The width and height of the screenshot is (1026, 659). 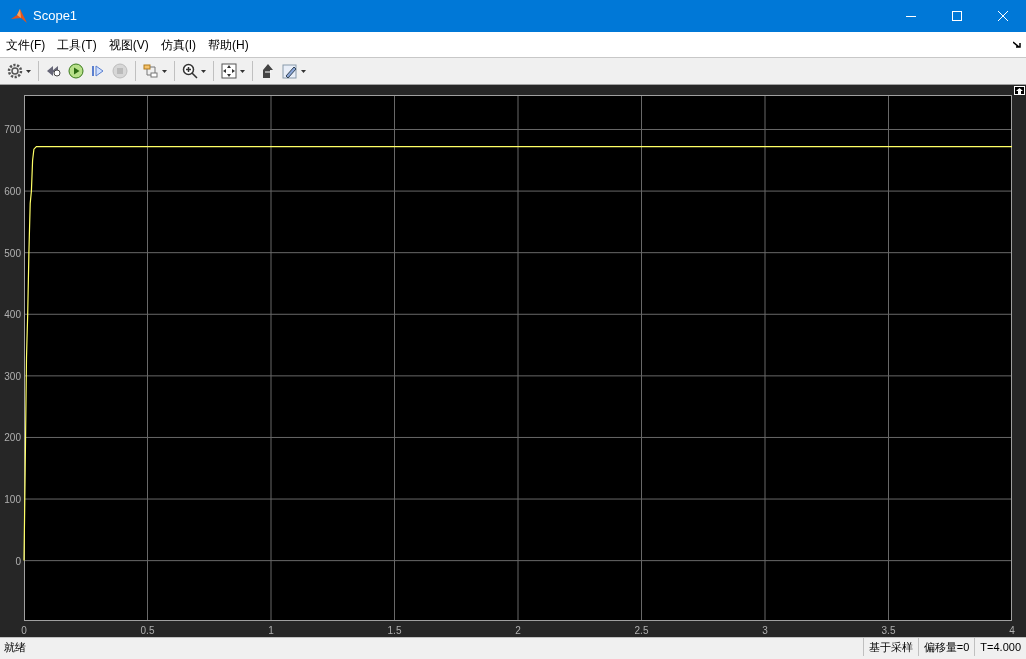 I want to click on status-field: T=4.000, so click(x=1000, y=647).